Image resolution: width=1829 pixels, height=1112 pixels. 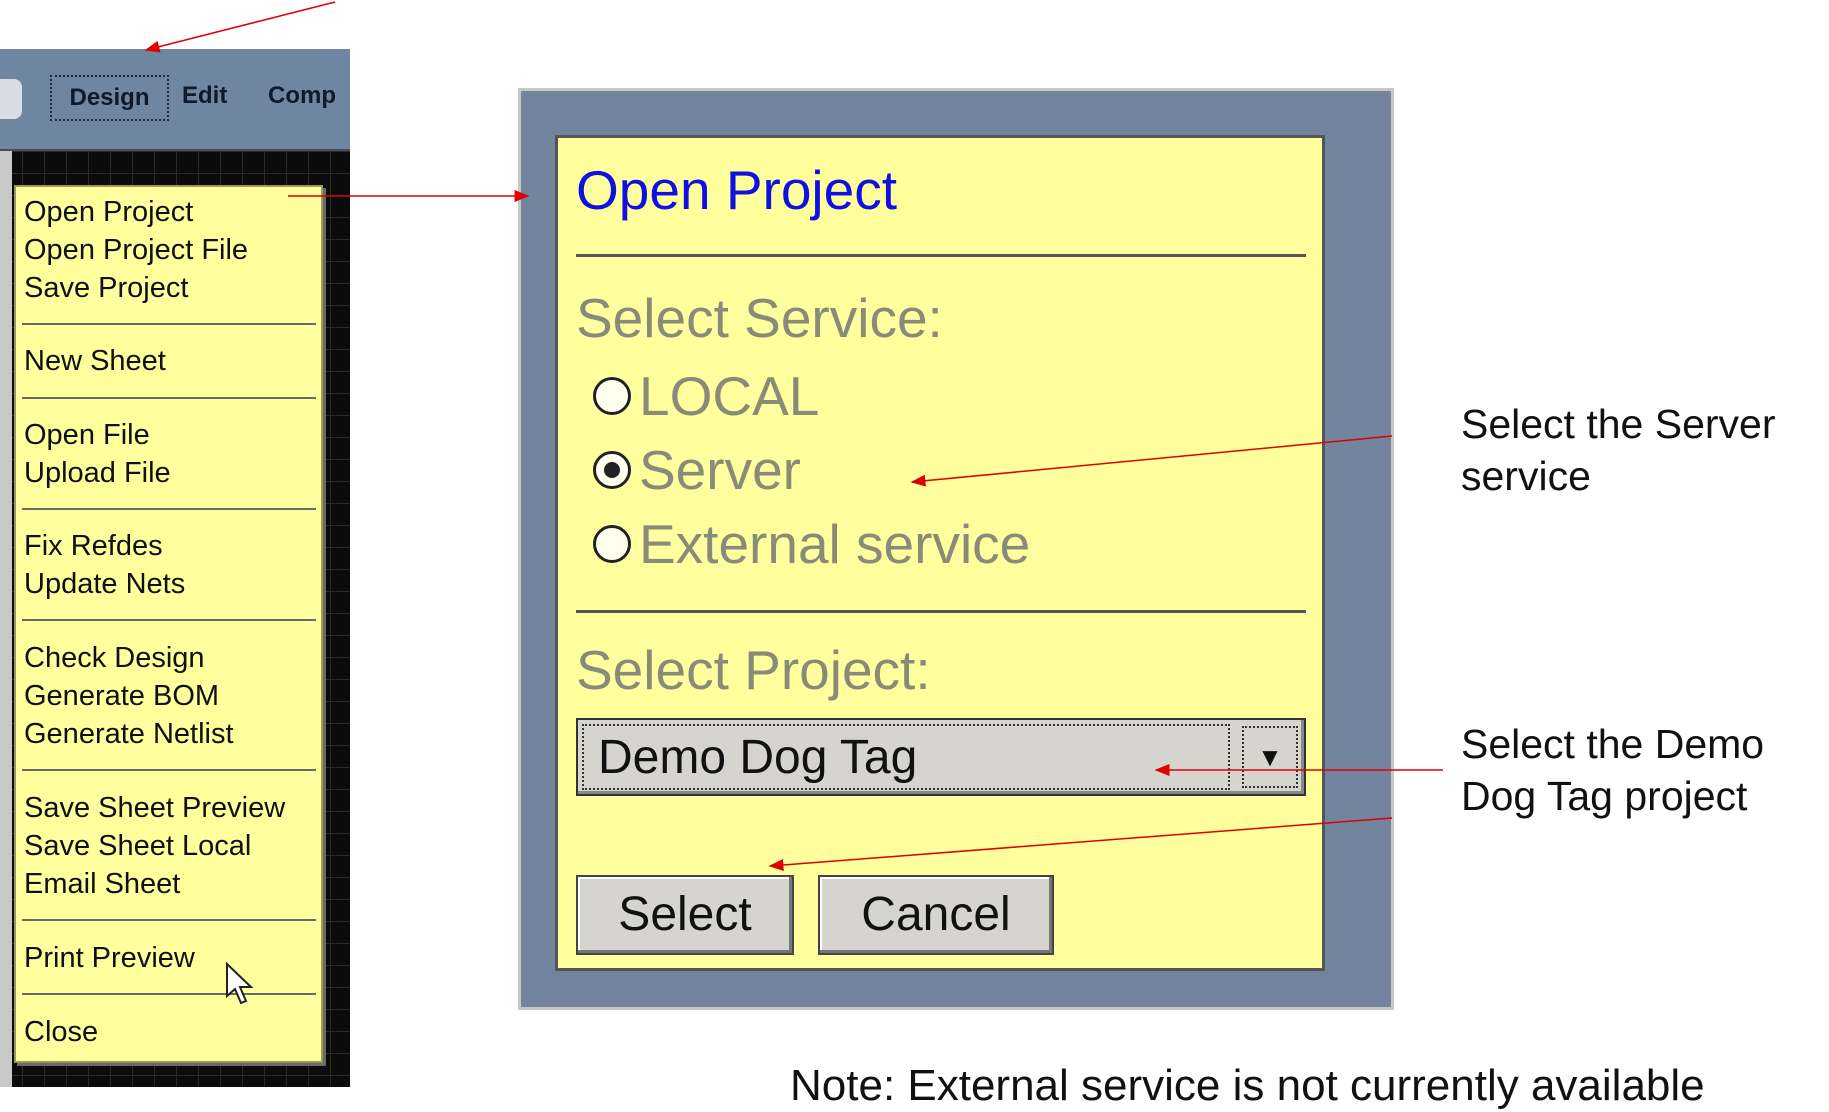 I want to click on arrow-to-server, so click(x=1151, y=461).